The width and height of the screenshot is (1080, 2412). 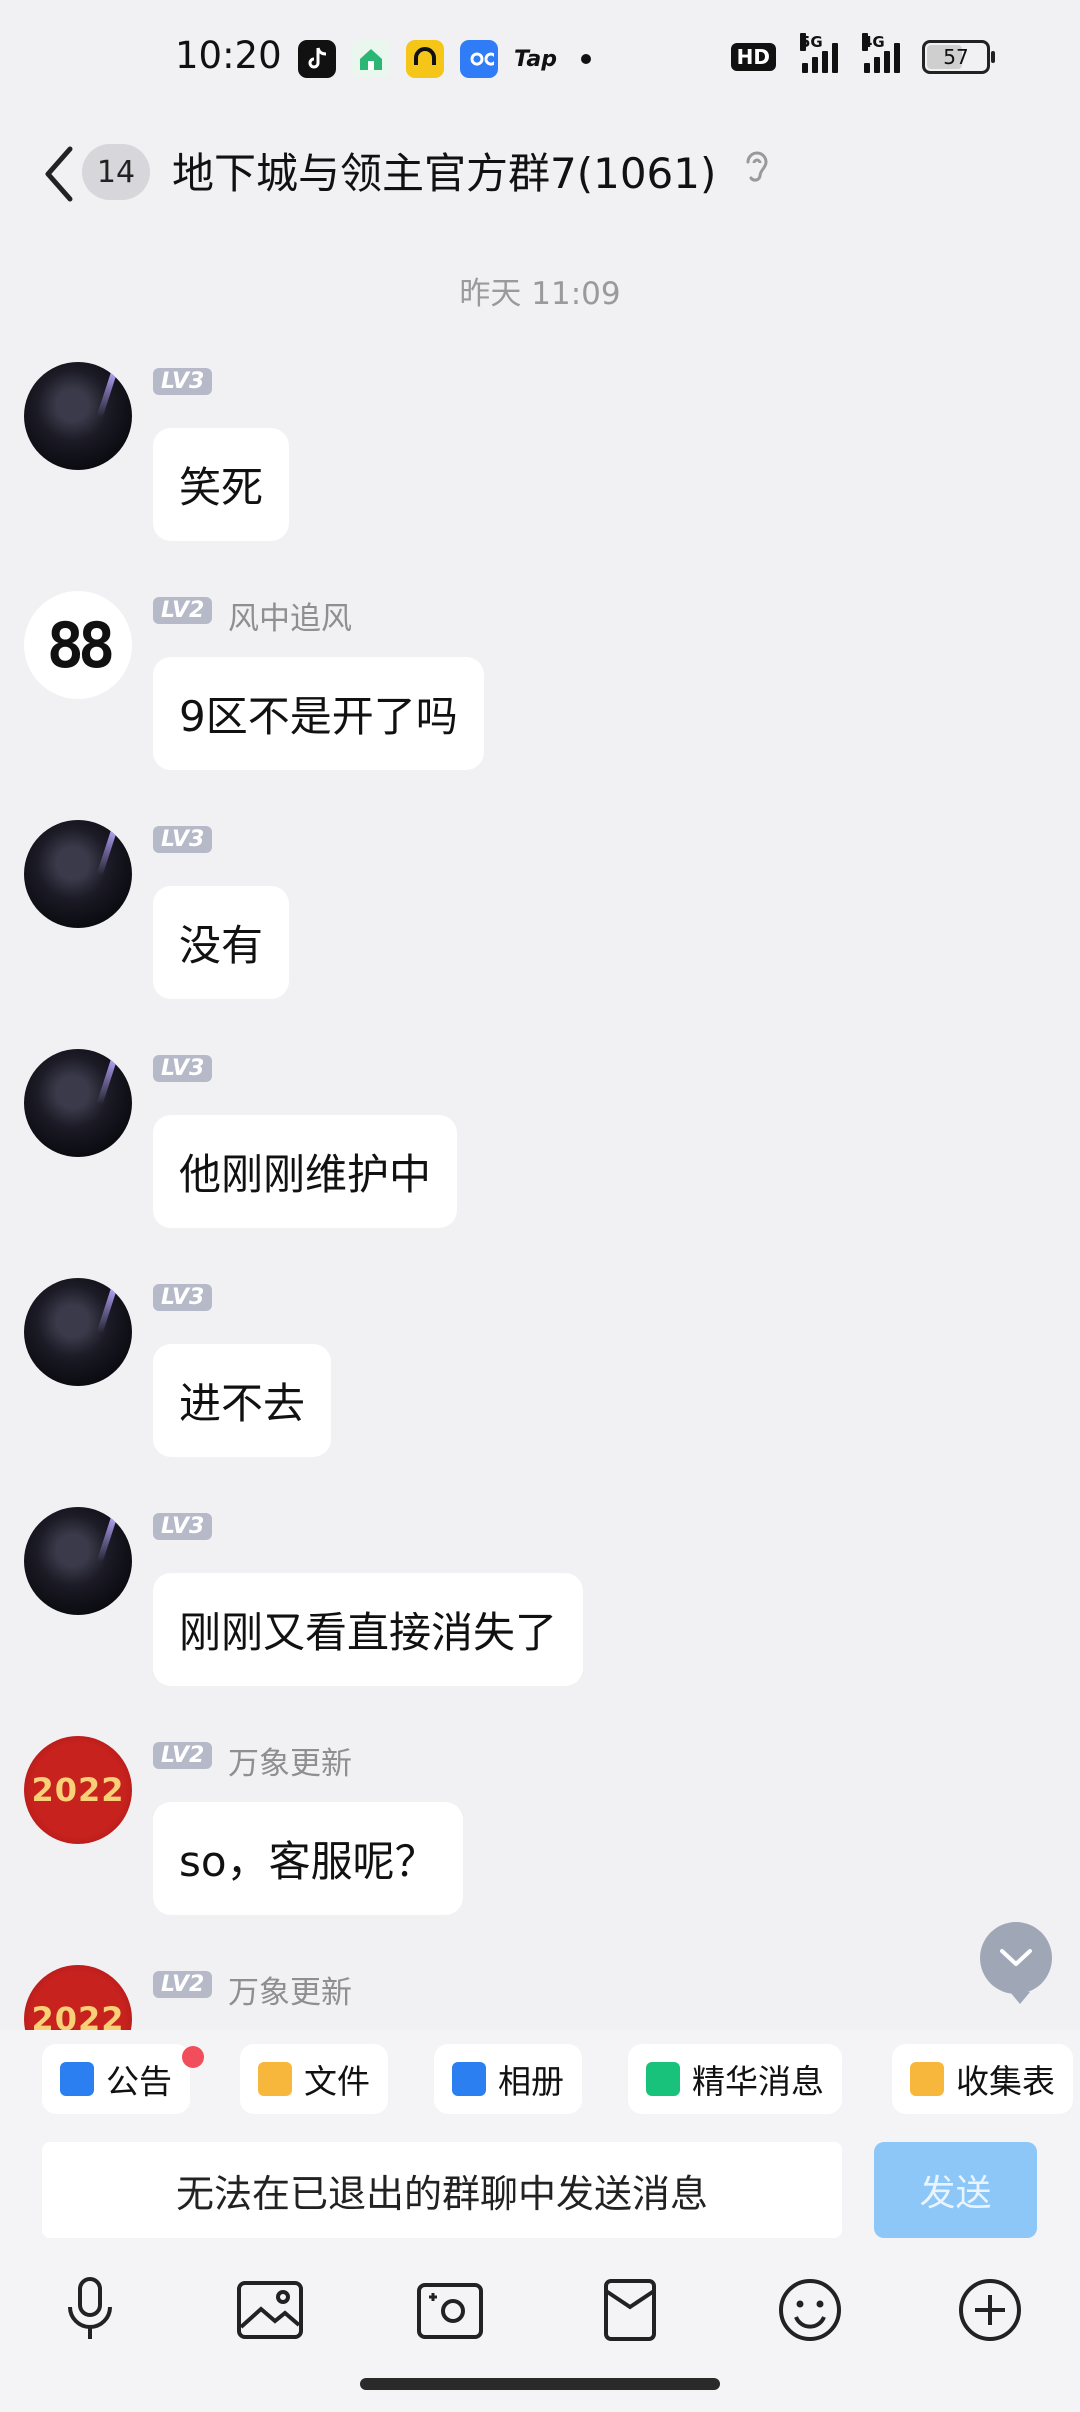 What do you see at coordinates (586, 59) in the screenshot?
I see `more-notifications-dot` at bounding box center [586, 59].